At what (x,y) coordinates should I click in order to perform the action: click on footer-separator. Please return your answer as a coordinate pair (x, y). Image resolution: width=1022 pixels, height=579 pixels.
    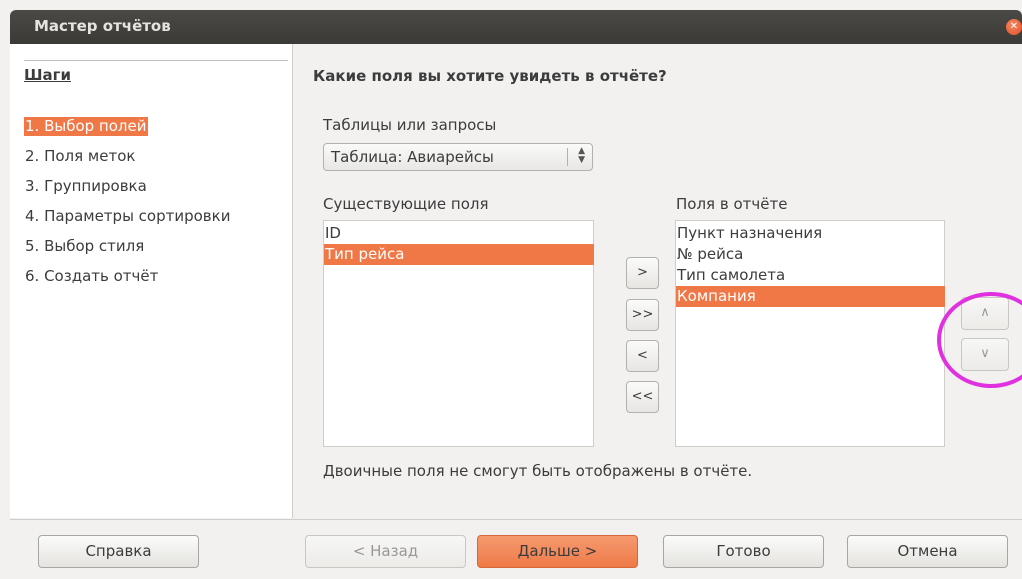
    Looking at the image, I should click on (516, 519).